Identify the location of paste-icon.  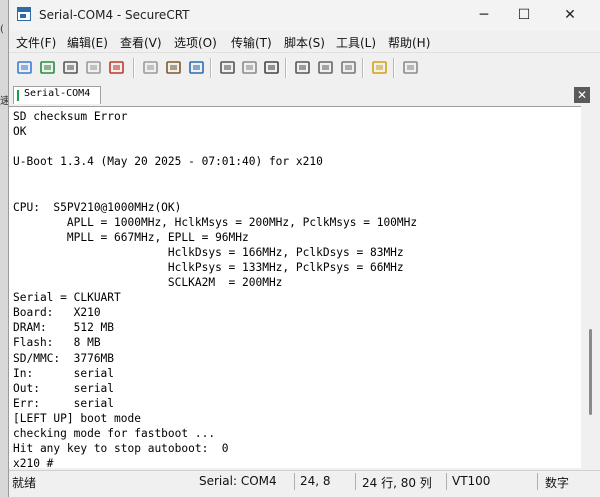
(174, 68).